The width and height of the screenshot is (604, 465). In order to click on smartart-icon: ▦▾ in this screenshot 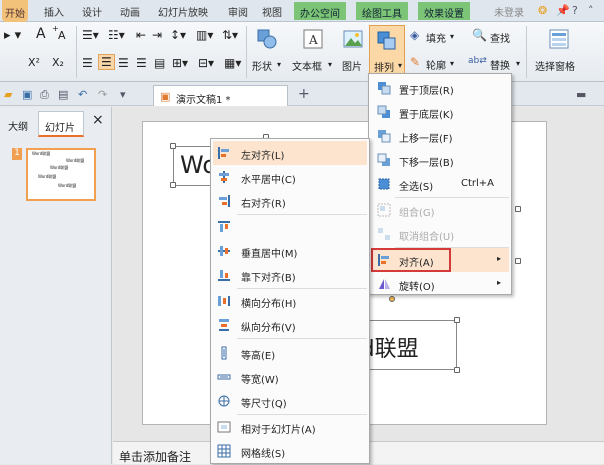, I will do `click(232, 63)`.